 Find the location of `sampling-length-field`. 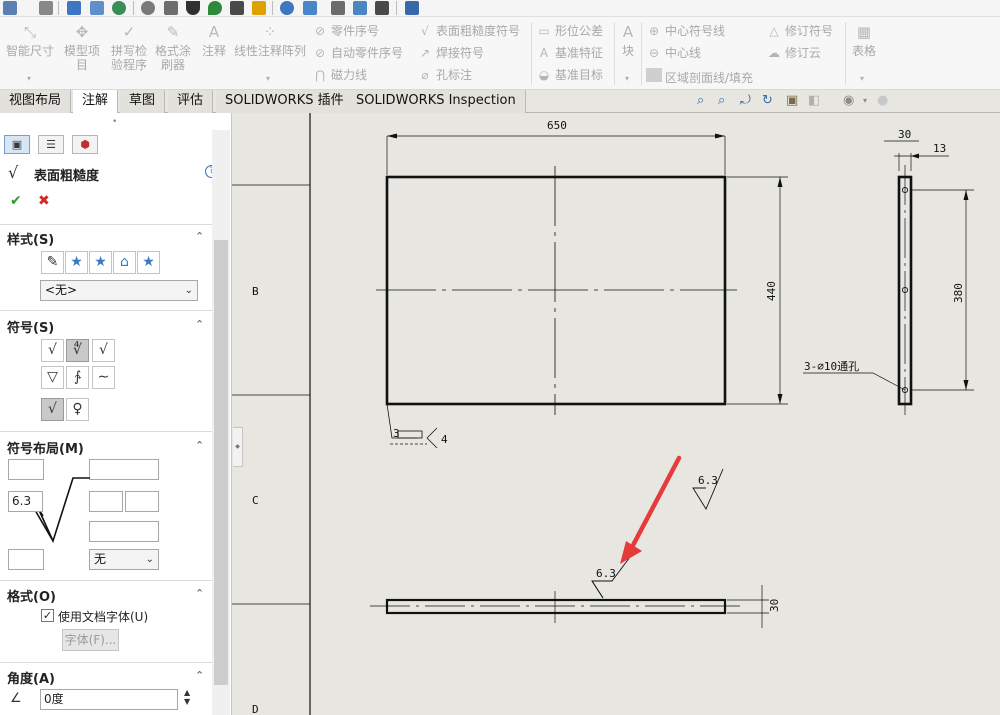

sampling-length-field is located at coordinates (106, 501).